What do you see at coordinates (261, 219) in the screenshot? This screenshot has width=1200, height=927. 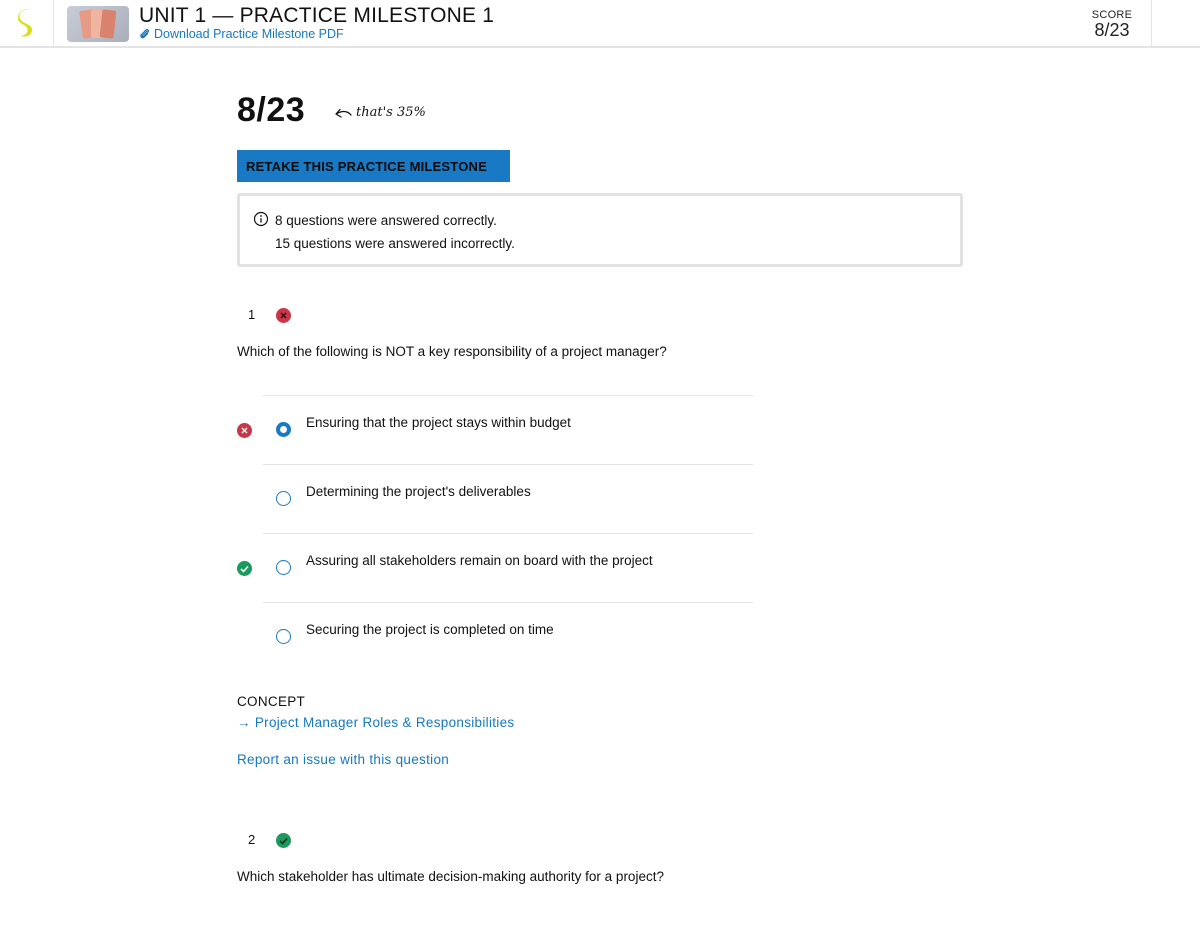 I see `info-icon` at bounding box center [261, 219].